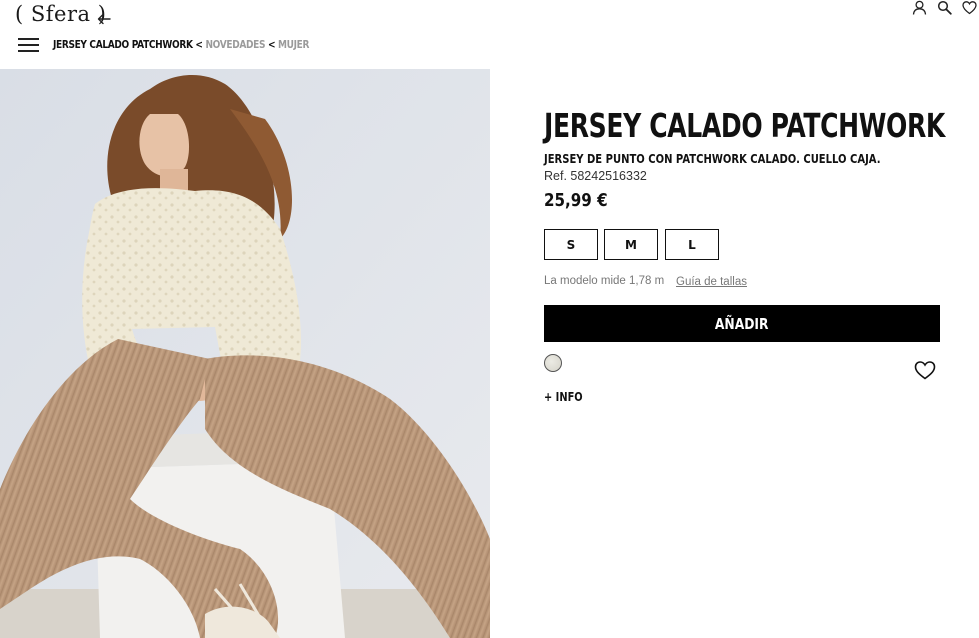 The height and width of the screenshot is (638, 979). What do you see at coordinates (235, 45) in the screenshot?
I see `breadcrumb-link-novedades: NOVEDADES` at bounding box center [235, 45].